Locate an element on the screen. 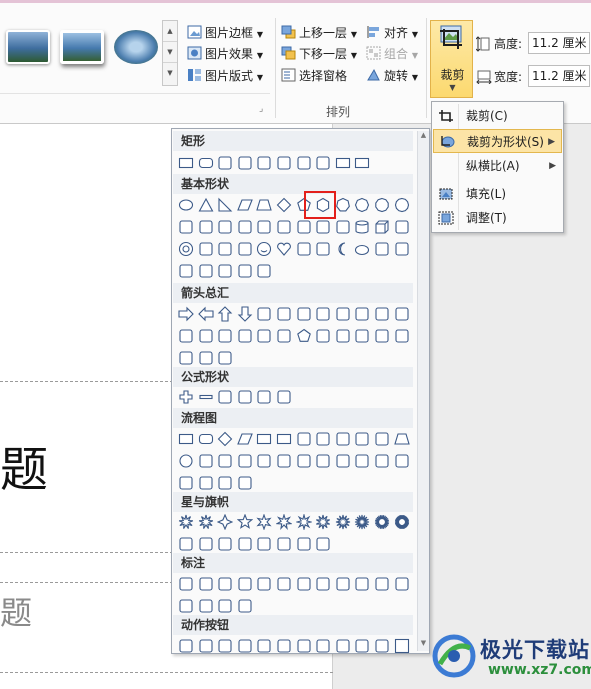 This screenshot has width=591, height=689. menu-item-crop-to-shape: 裁剪为形状(S) ▶ is located at coordinates (497, 141).